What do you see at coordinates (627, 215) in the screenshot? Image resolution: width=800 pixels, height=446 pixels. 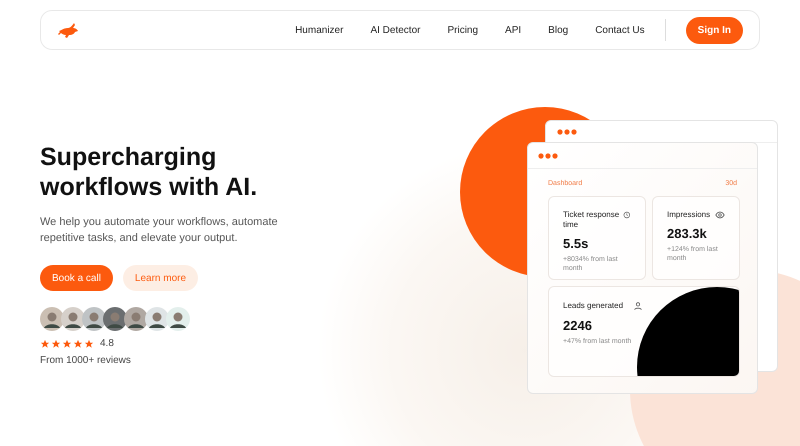 I see `clock-icon` at bounding box center [627, 215].